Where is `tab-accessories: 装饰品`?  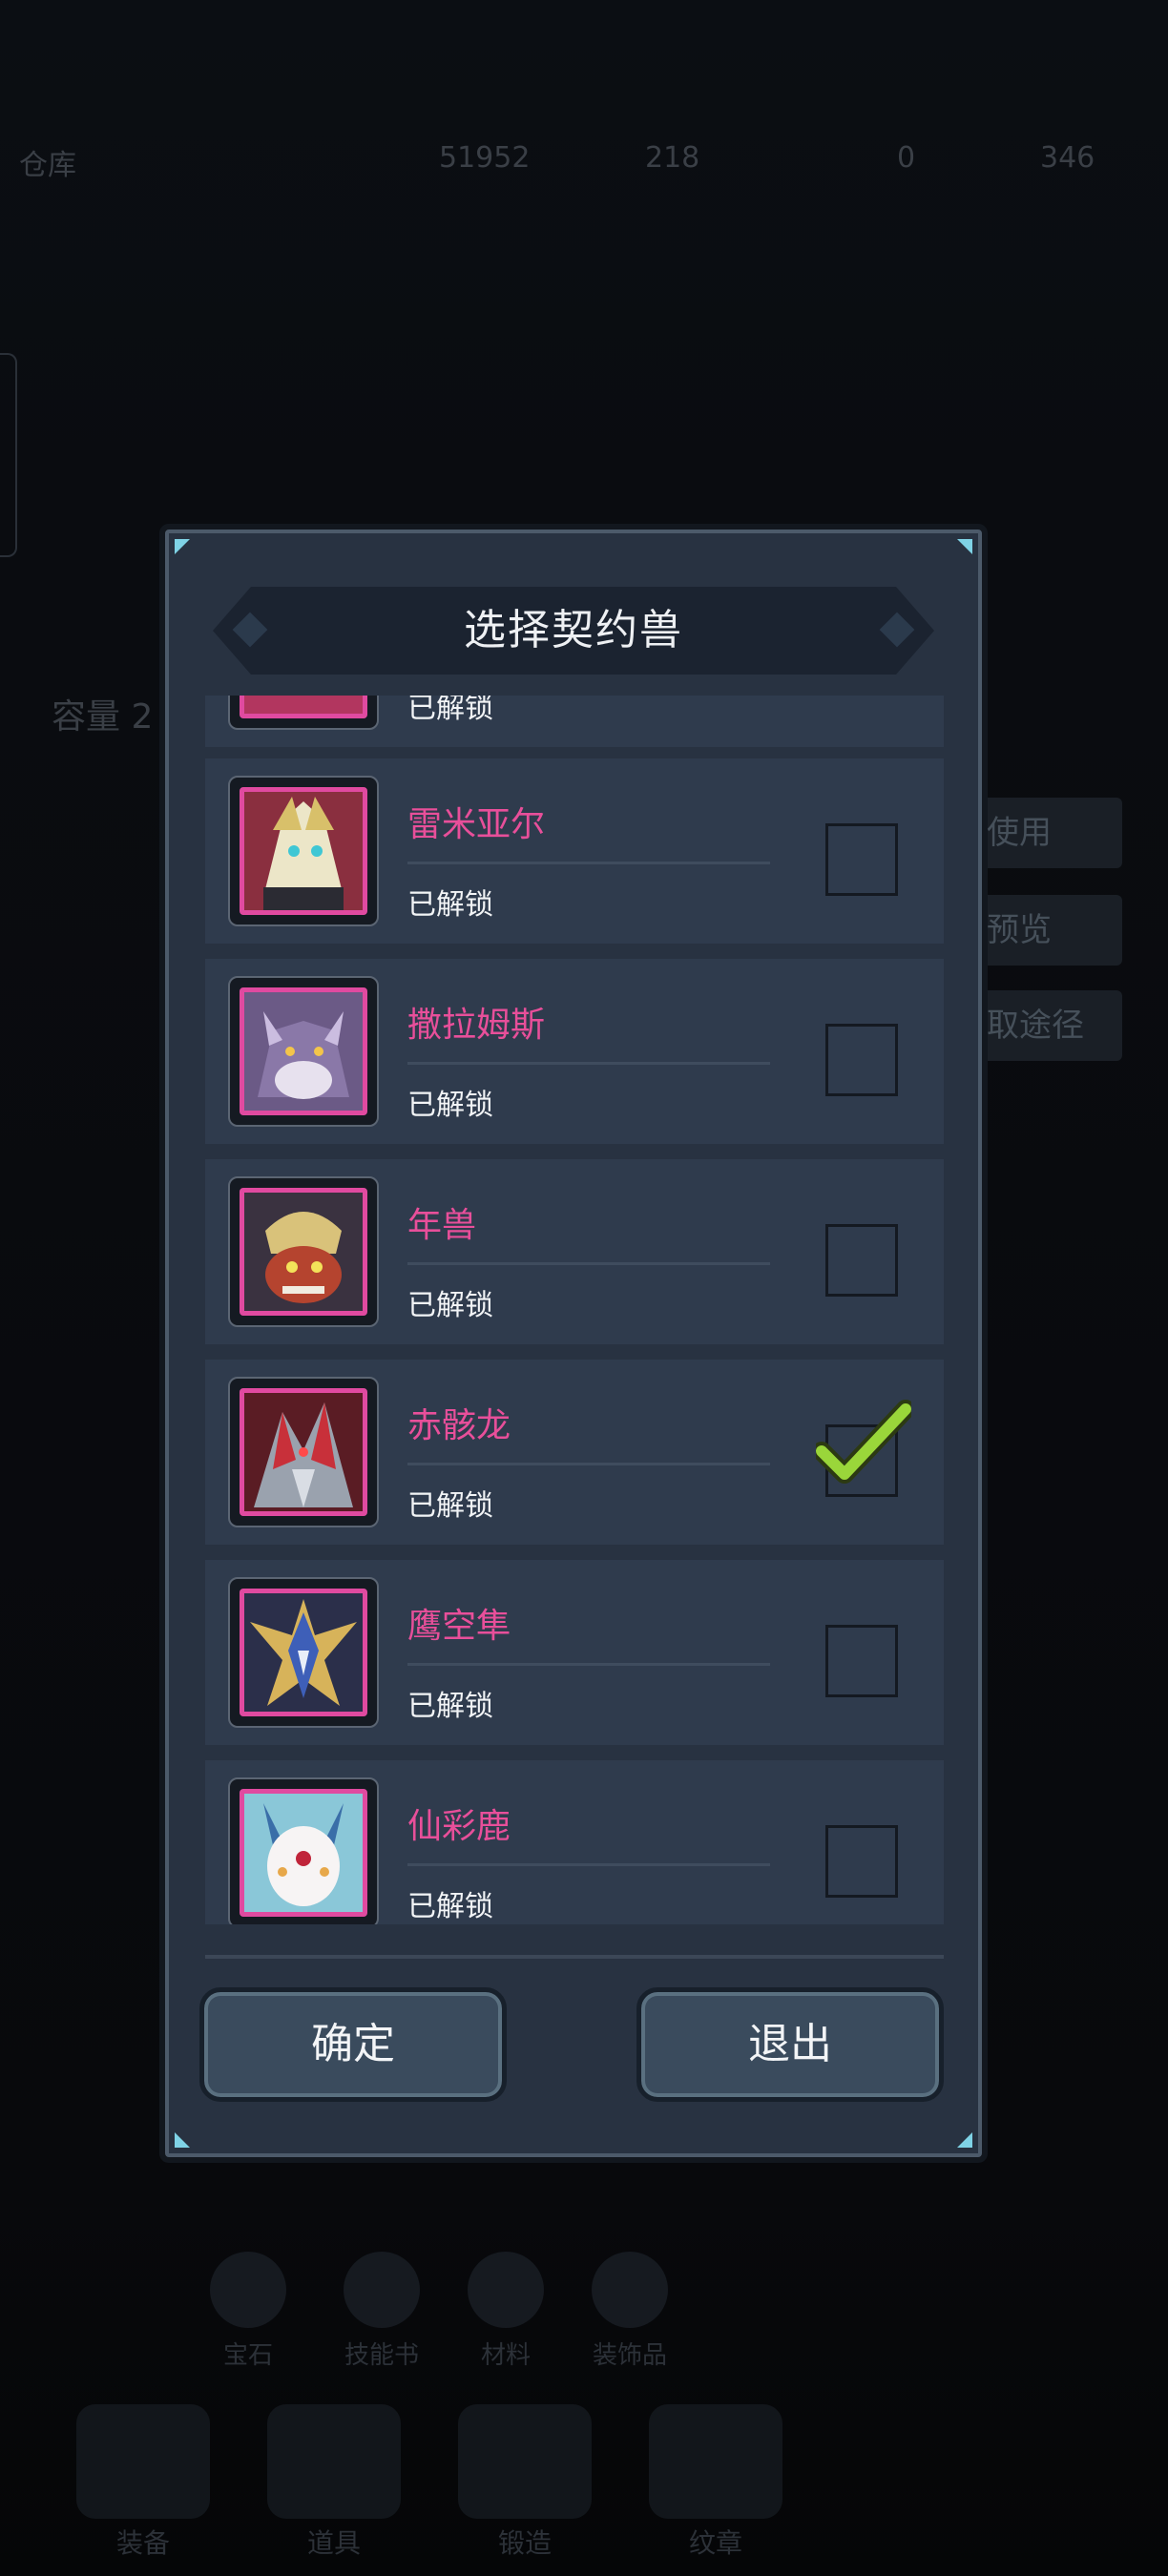 tab-accessories: 装饰品 is located at coordinates (630, 2311).